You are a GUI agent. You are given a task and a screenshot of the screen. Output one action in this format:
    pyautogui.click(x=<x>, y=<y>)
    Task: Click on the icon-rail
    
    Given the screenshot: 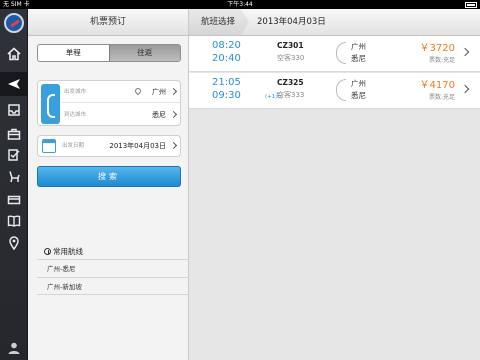 What is the action you would take?
    pyautogui.click(x=14, y=184)
    